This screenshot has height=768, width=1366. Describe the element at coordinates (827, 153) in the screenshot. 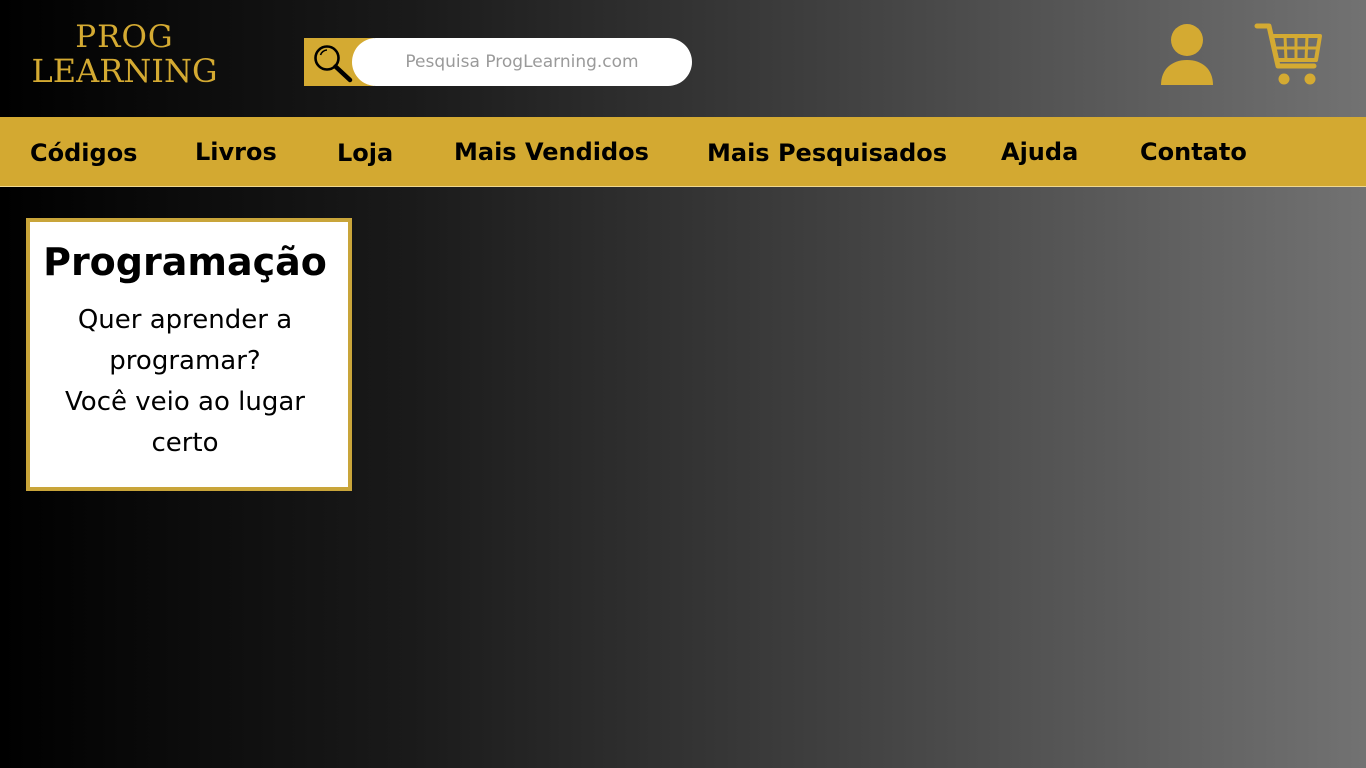

I see `nav-item-mais-pesquisados: Mais Pesquisados` at that location.